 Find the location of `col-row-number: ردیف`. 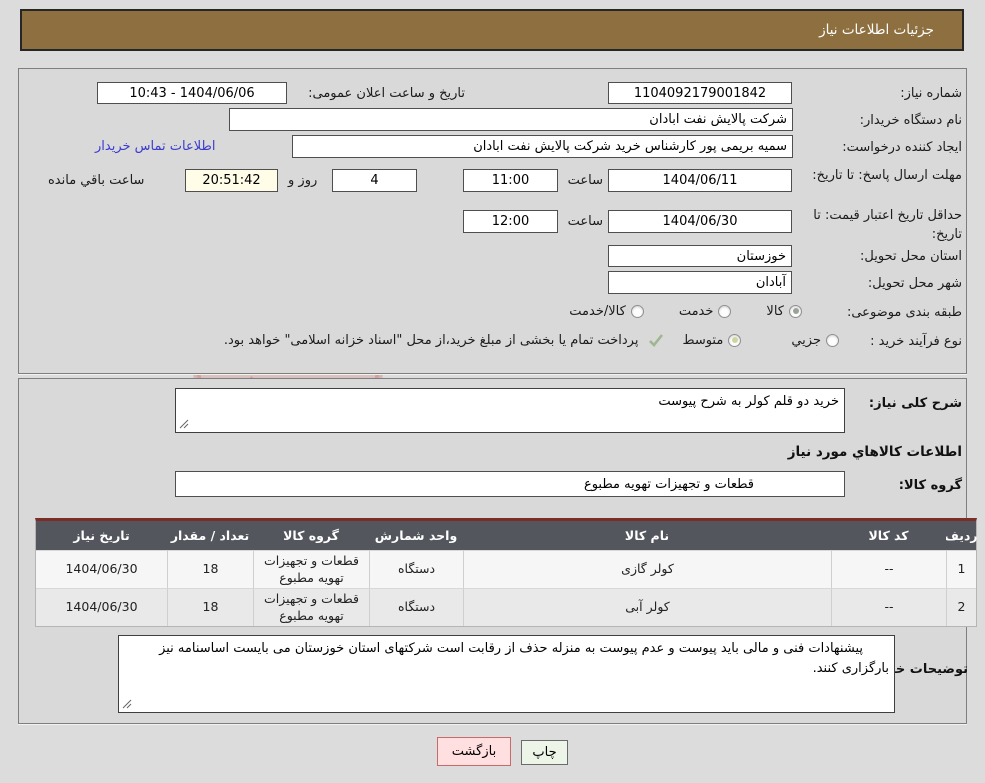

col-row-number: ردیف is located at coordinates (961, 535).